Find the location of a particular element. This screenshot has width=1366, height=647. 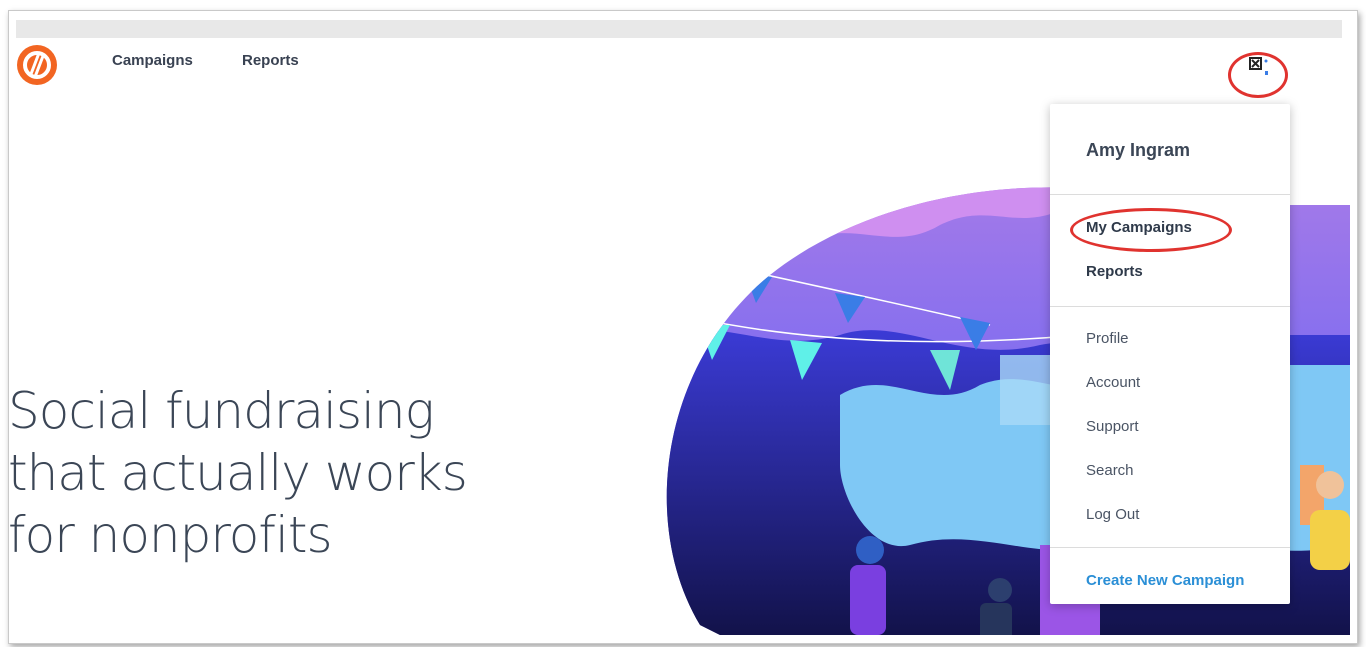

menu-item-support: Support is located at coordinates (1112, 426).